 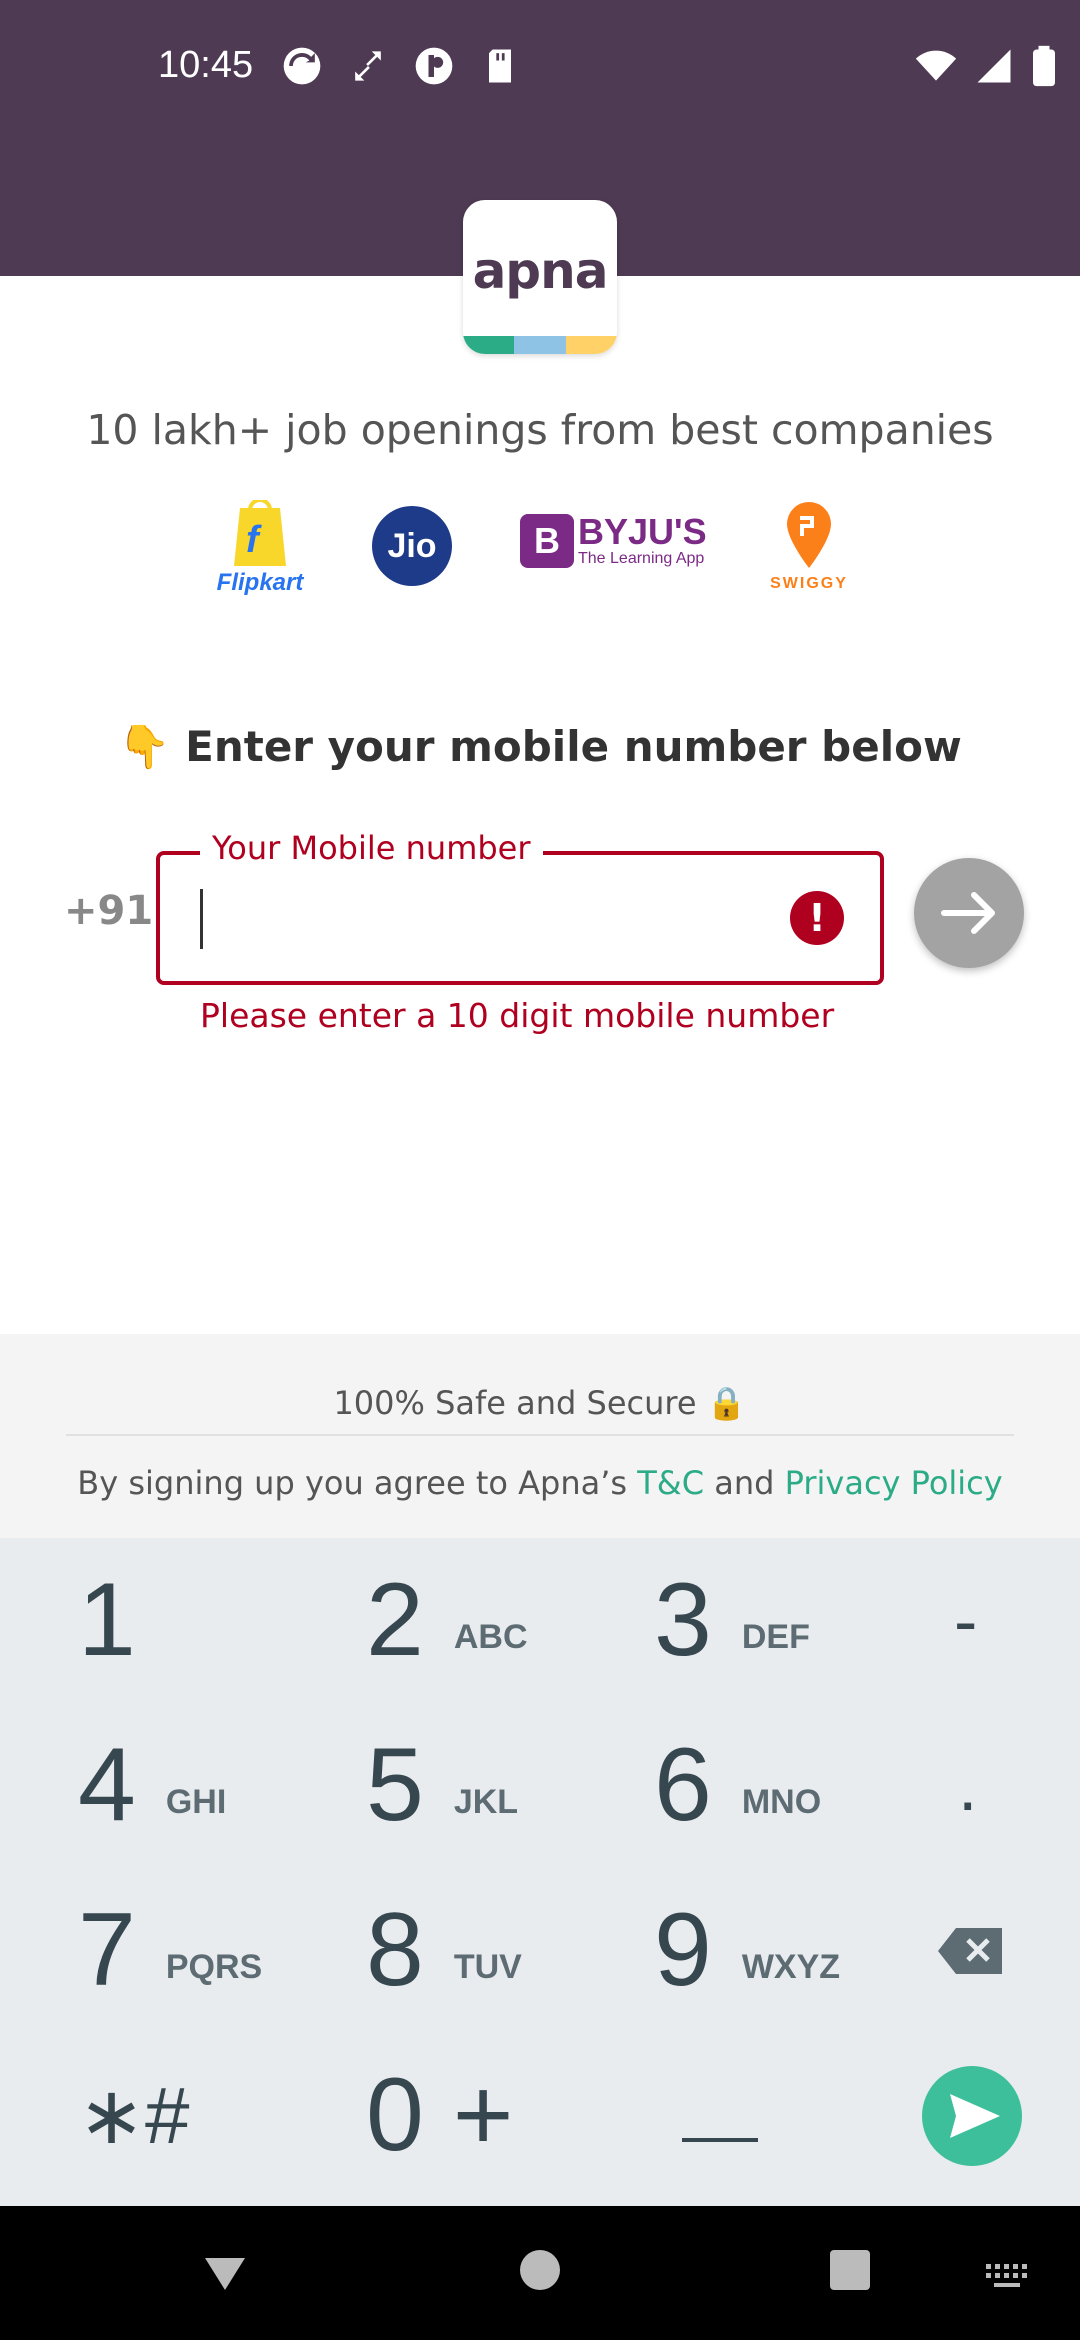 What do you see at coordinates (501, 1950) in the screenshot?
I see `key-8: 8 TUV` at bounding box center [501, 1950].